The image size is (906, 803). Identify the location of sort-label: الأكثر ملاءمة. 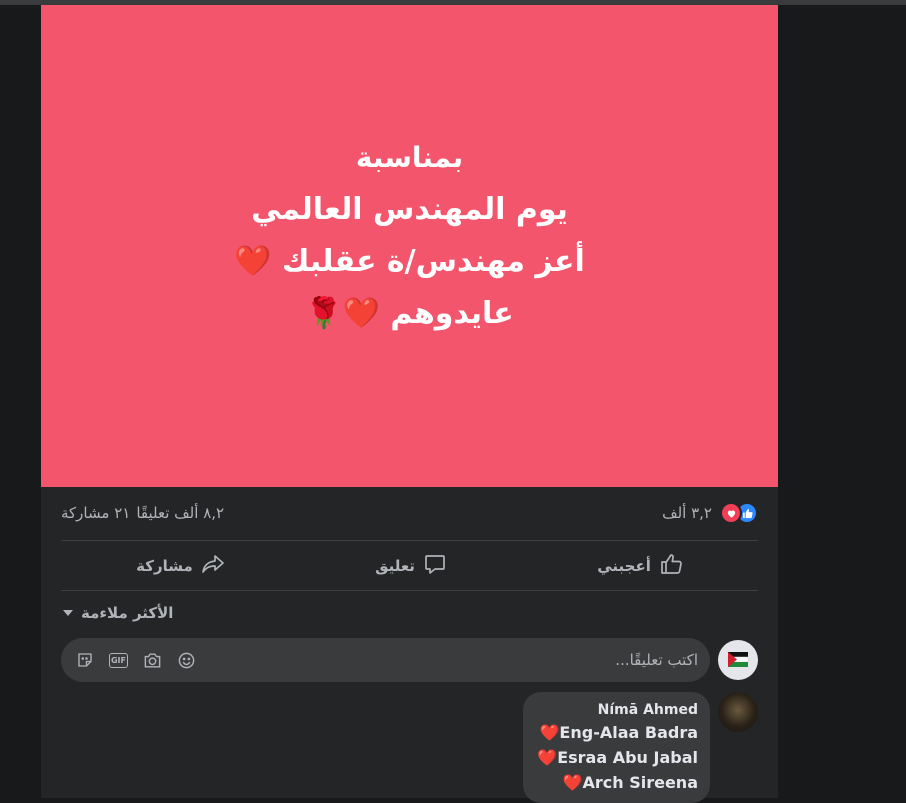
(127, 613).